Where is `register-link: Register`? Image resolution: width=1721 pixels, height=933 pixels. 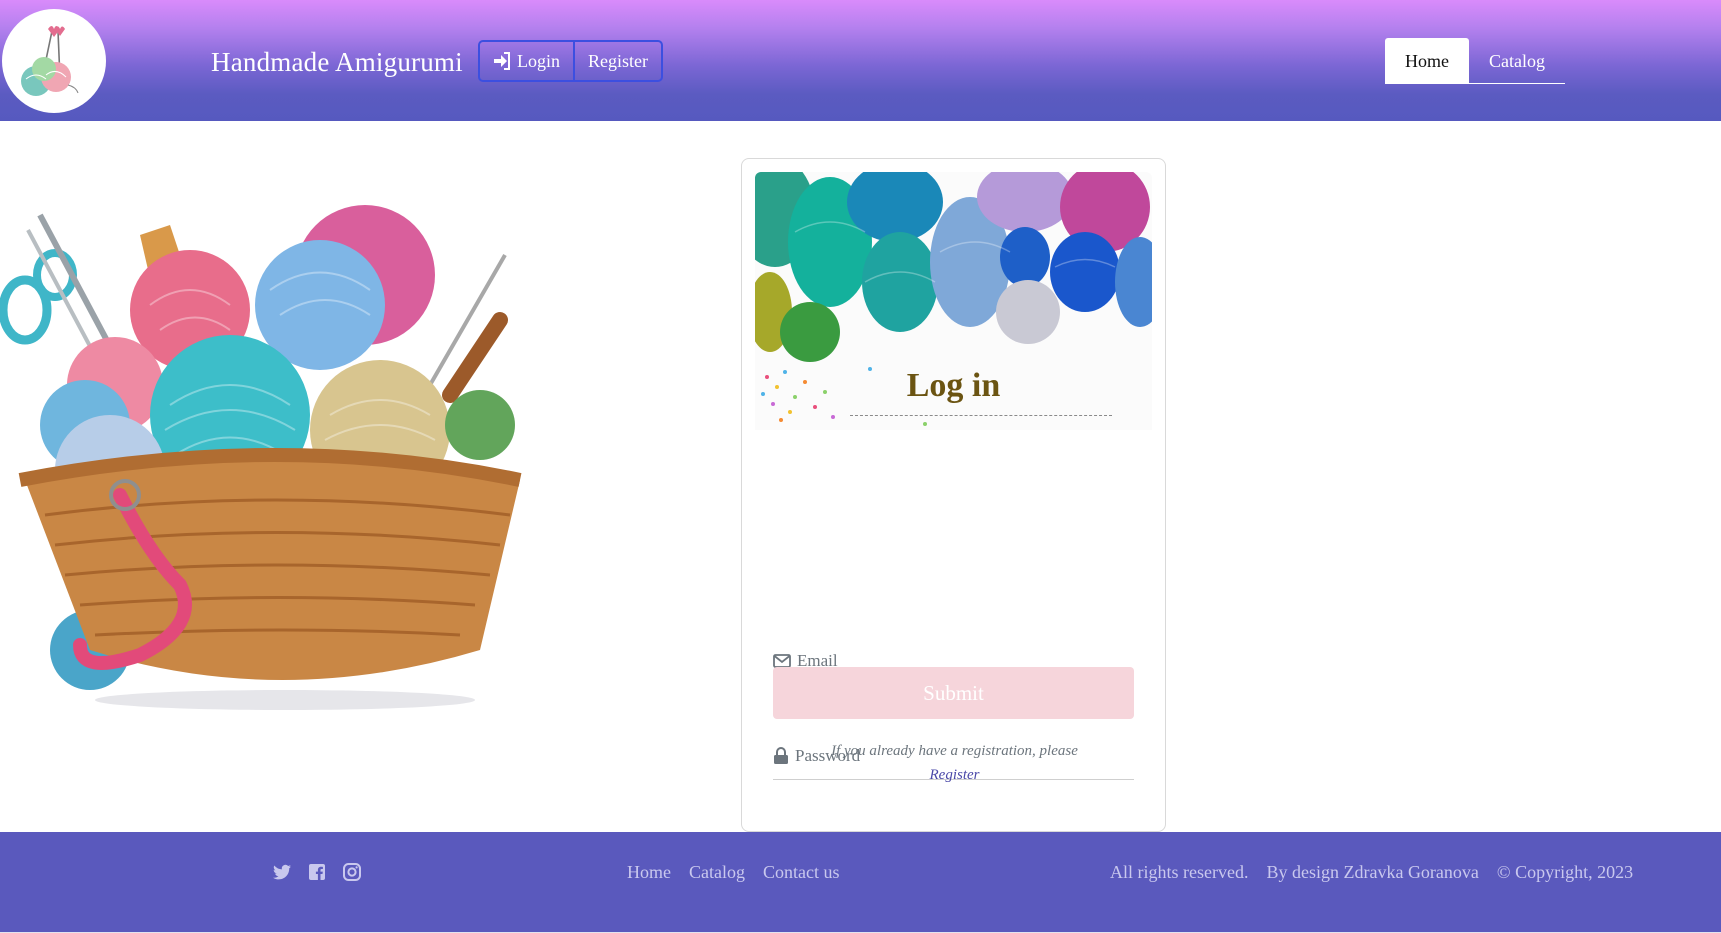 register-link: Register is located at coordinates (955, 775).